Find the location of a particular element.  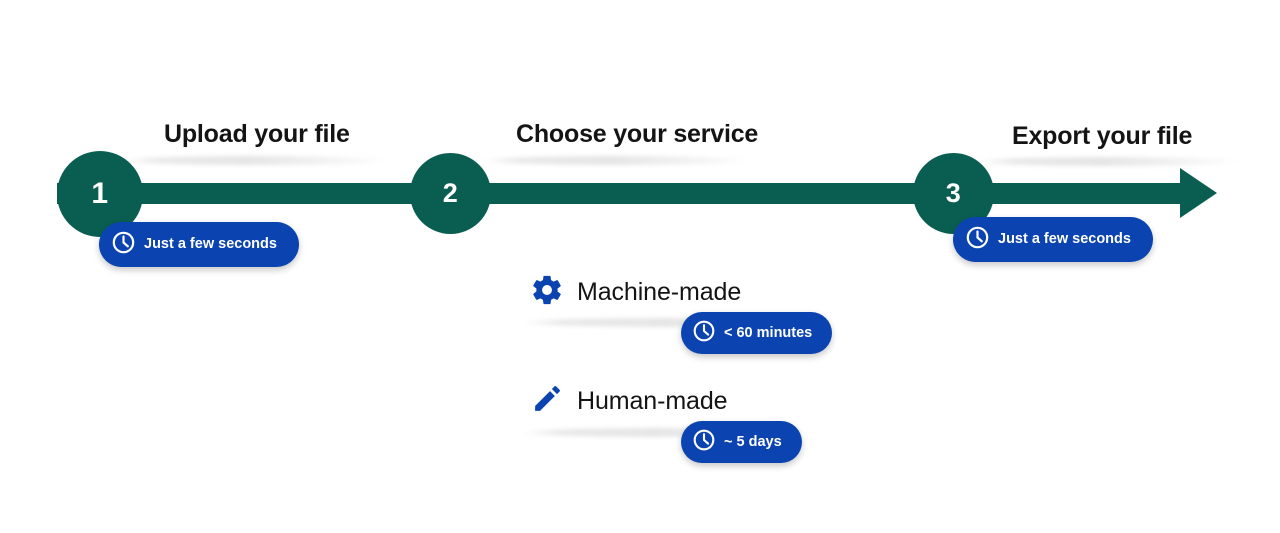

duration-badge-upload: Just a few seconds is located at coordinates (199, 244).